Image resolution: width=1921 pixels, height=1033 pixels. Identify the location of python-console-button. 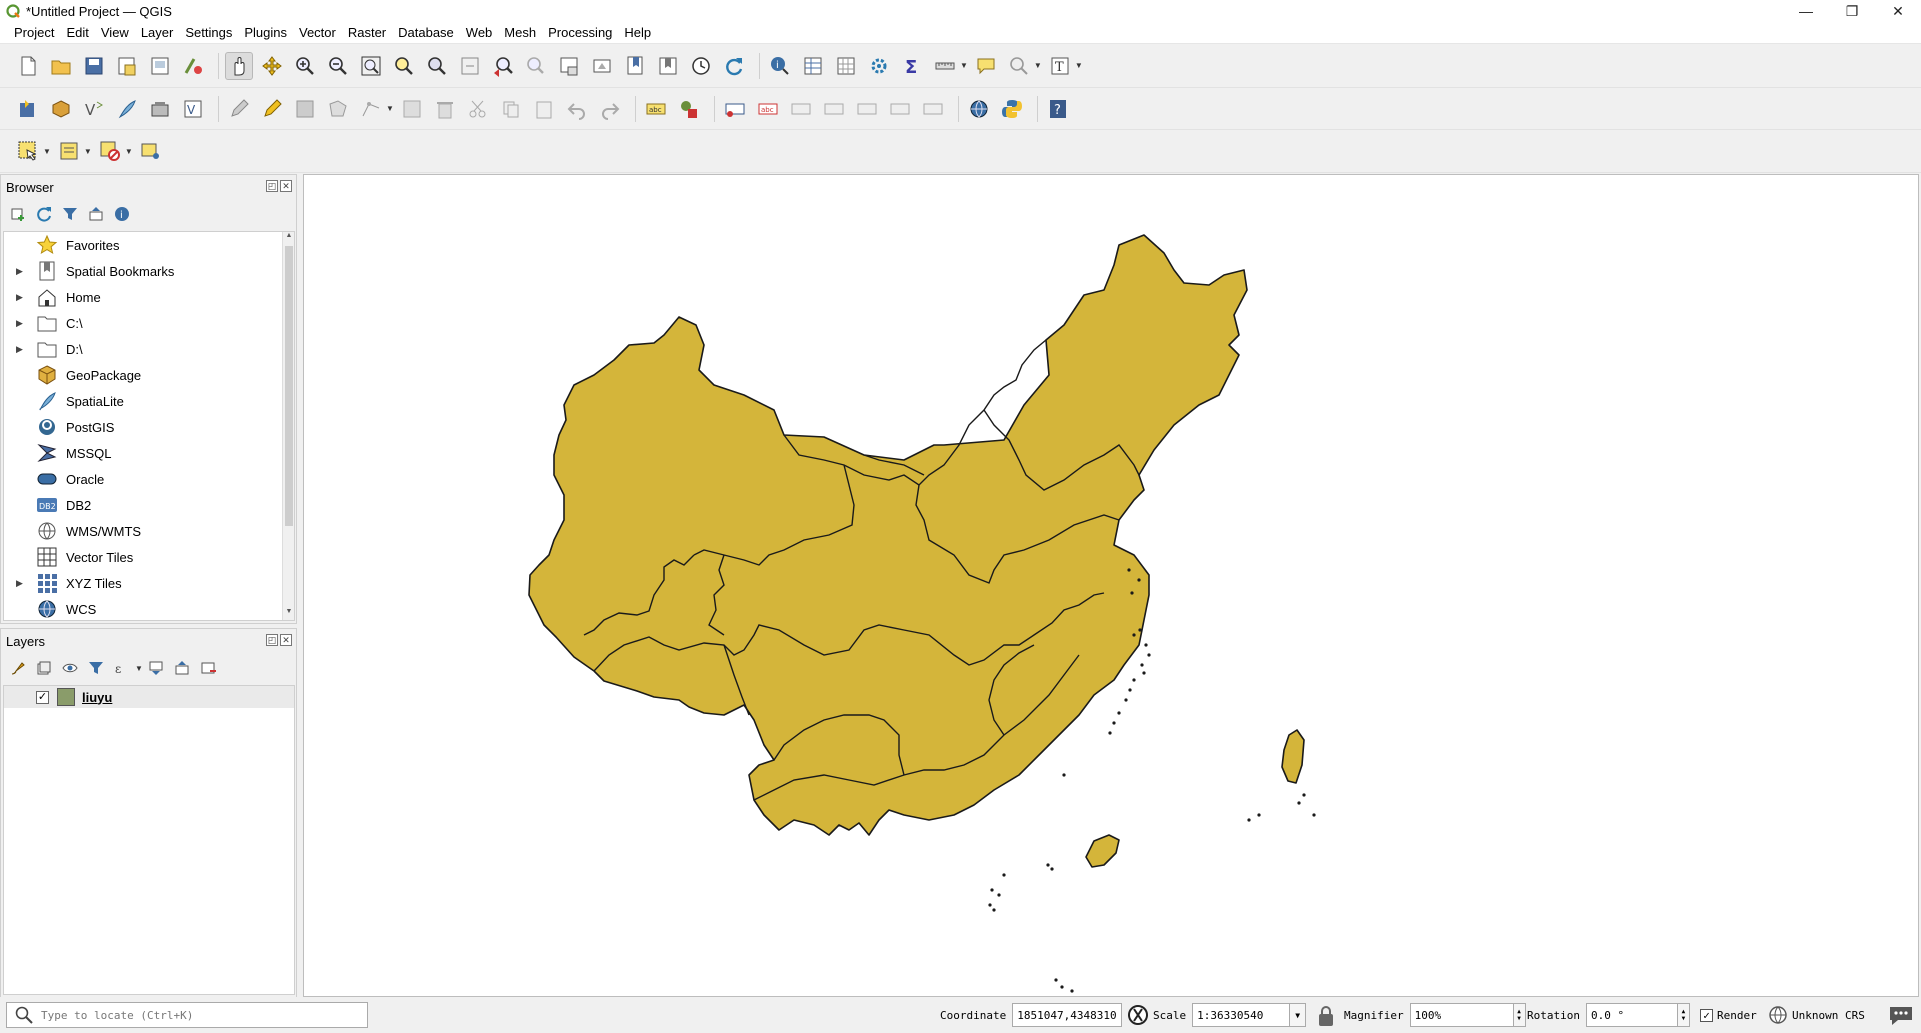
(1012, 109).